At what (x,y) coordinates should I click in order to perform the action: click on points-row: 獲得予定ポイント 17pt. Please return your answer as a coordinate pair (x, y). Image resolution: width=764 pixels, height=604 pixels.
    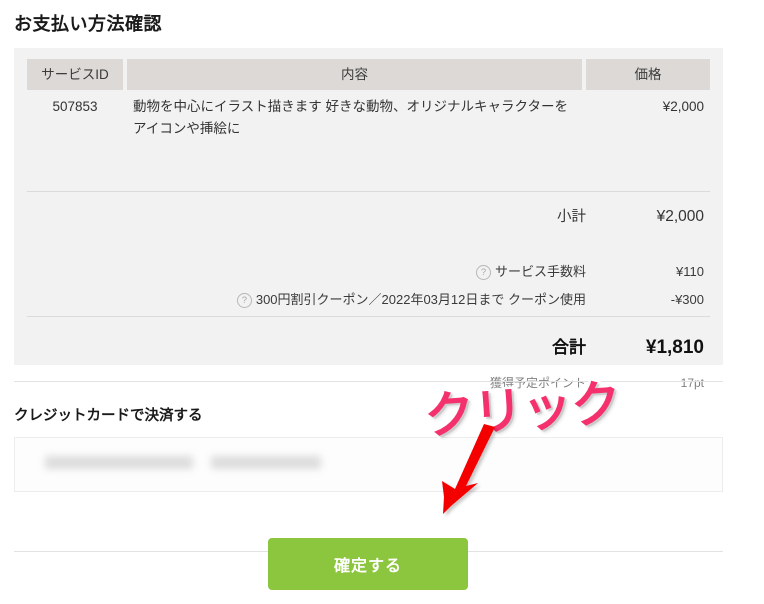
    Looking at the image, I should click on (368, 382).